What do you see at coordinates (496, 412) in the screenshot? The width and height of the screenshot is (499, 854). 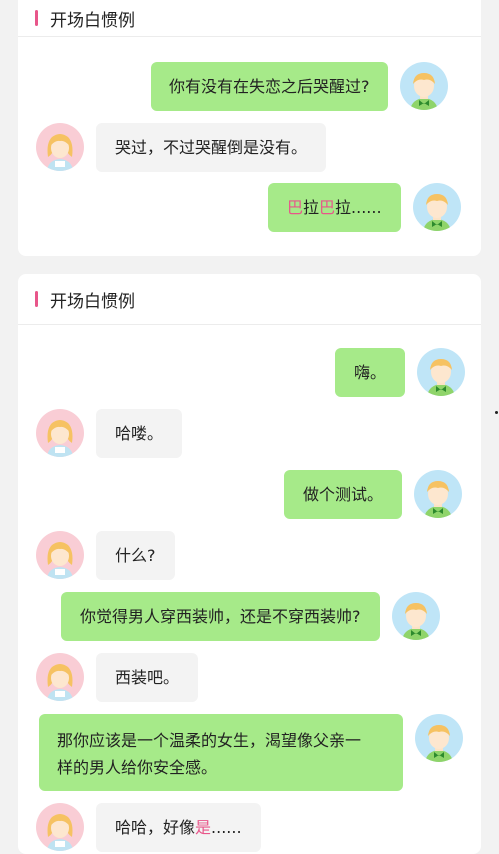 I see `edge-dot` at bounding box center [496, 412].